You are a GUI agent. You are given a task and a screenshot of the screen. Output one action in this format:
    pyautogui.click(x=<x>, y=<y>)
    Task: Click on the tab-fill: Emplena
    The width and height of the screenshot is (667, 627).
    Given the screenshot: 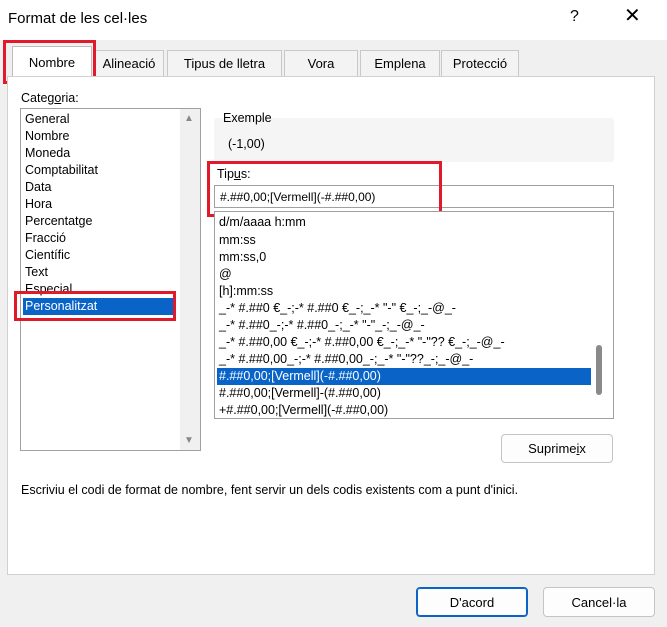 What is the action you would take?
    pyautogui.click(x=400, y=63)
    